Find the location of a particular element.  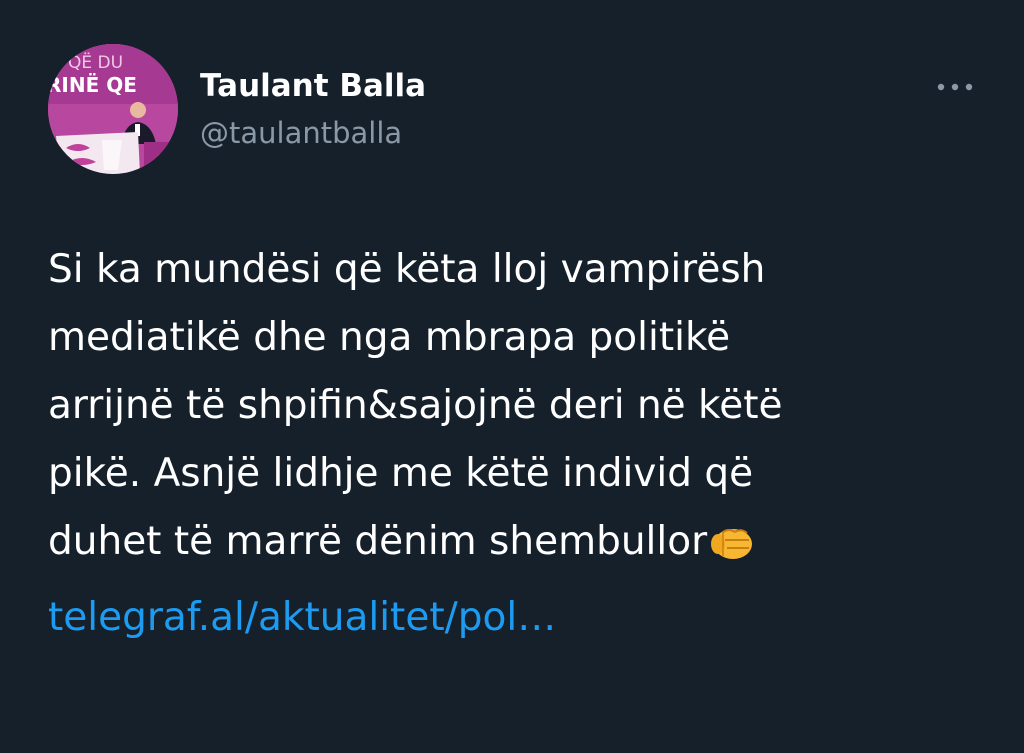

author-handle: @taulantballa is located at coordinates (301, 133).